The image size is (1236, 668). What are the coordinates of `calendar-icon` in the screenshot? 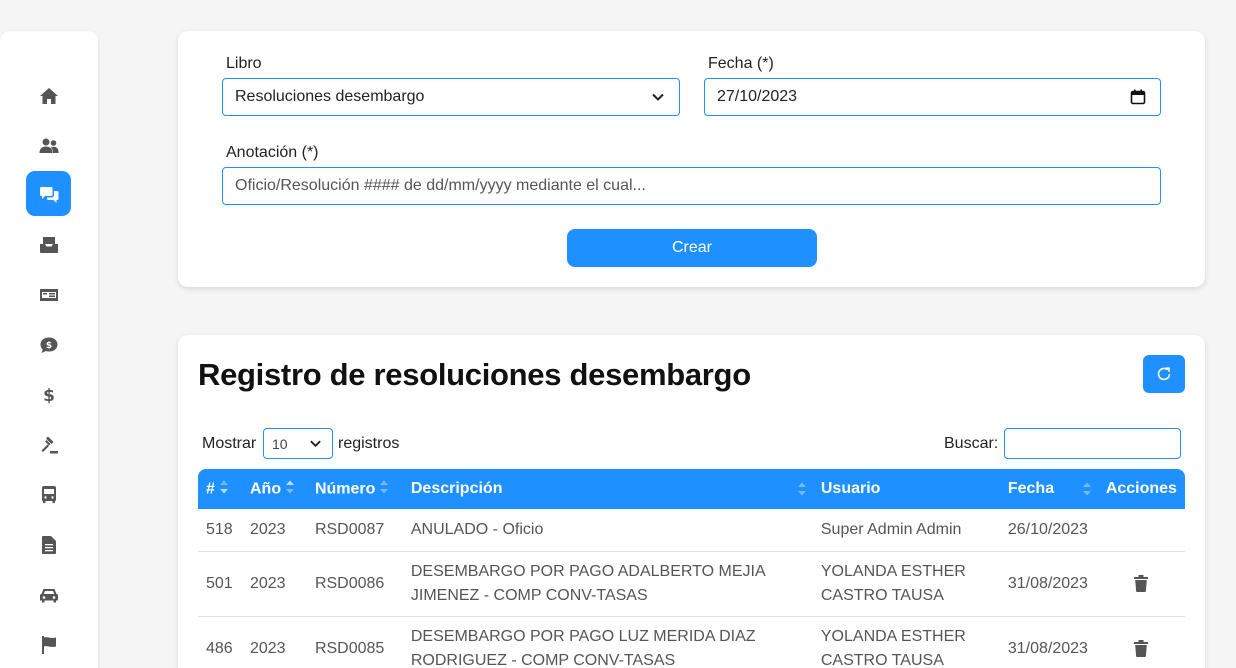 It's located at (1138, 97).